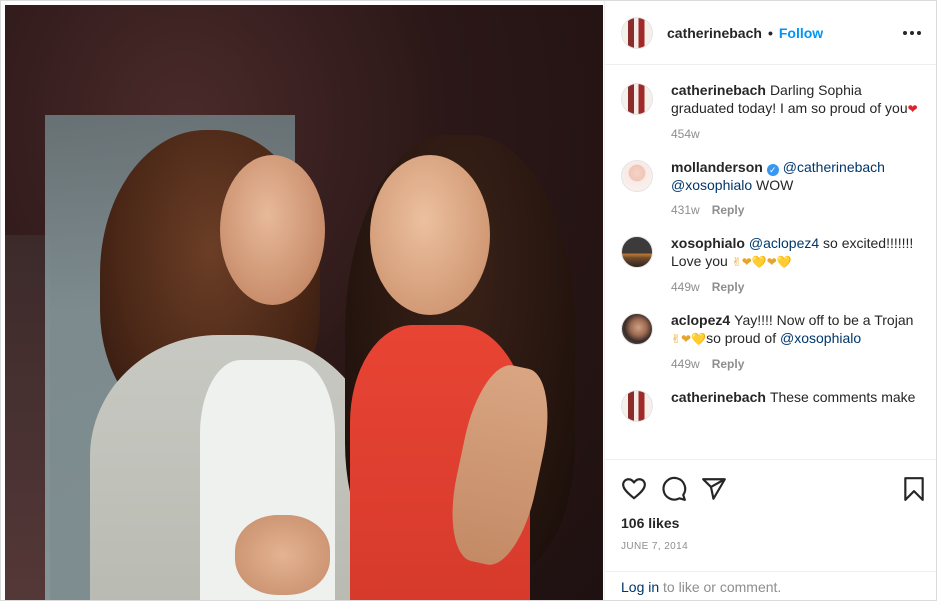 Image resolution: width=937 pixels, height=601 pixels. I want to click on login-text: to like or comment., so click(720, 587).